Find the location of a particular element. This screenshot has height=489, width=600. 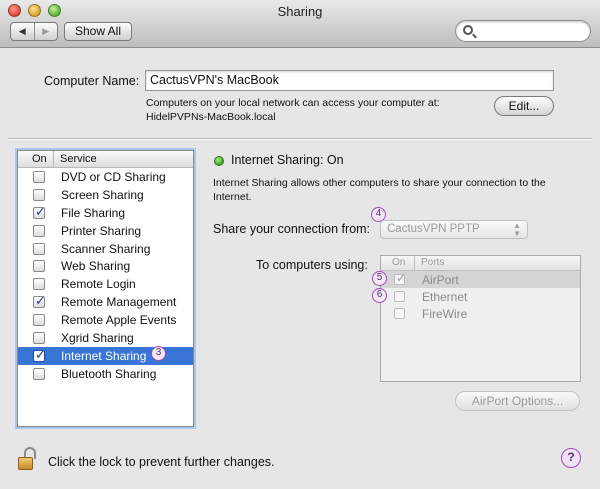

on-column-header: On is located at coordinates (36, 159).